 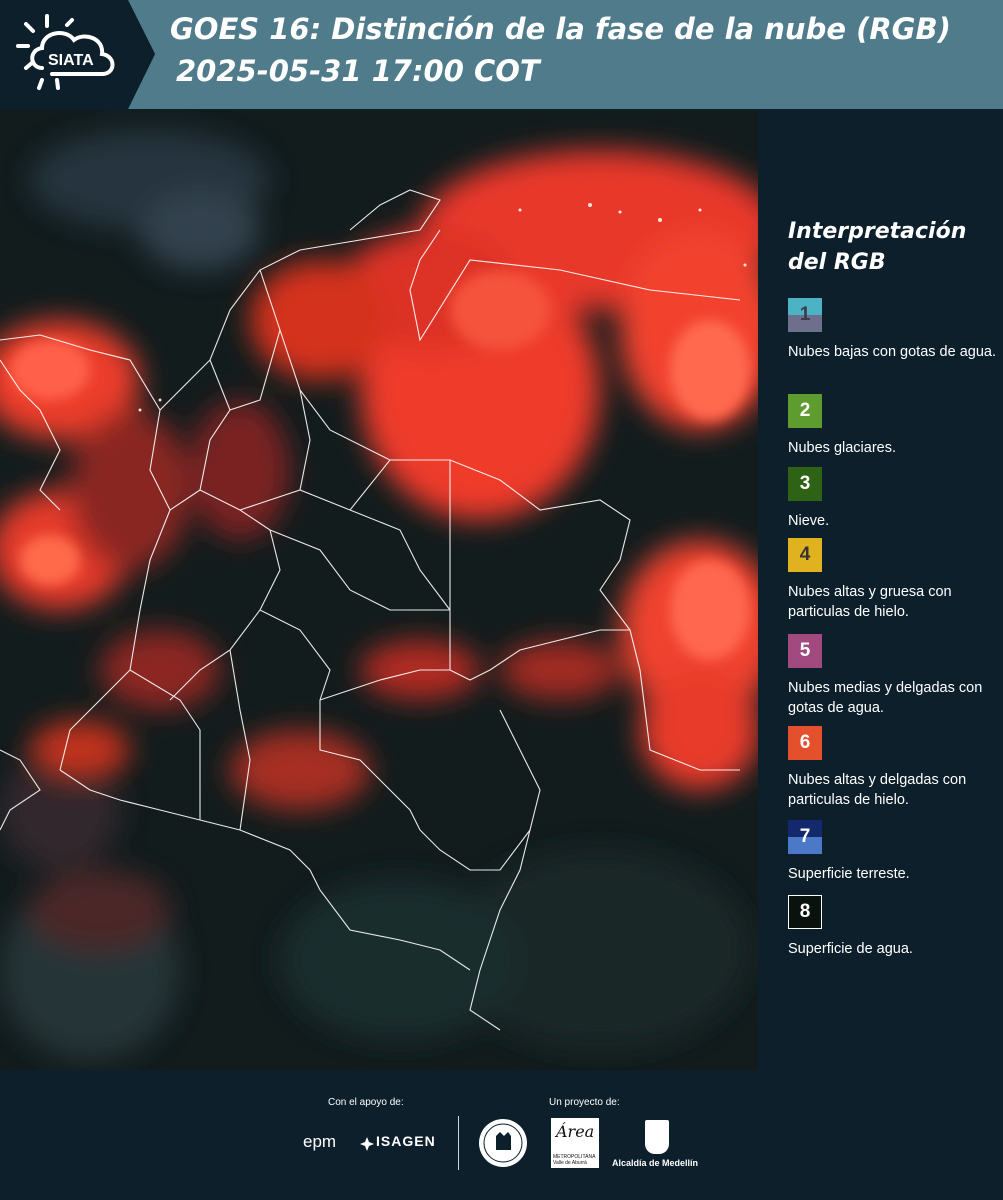 What do you see at coordinates (895, 927) in the screenshot?
I see `legend-item-8: 8 Superficie de agua.` at bounding box center [895, 927].